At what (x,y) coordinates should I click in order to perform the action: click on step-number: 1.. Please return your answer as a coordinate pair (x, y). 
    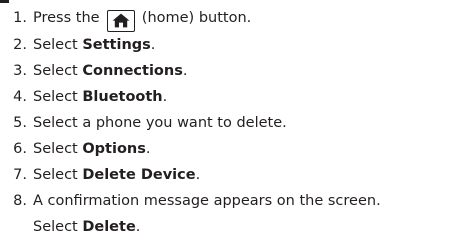
    Looking at the image, I should click on (20, 18).